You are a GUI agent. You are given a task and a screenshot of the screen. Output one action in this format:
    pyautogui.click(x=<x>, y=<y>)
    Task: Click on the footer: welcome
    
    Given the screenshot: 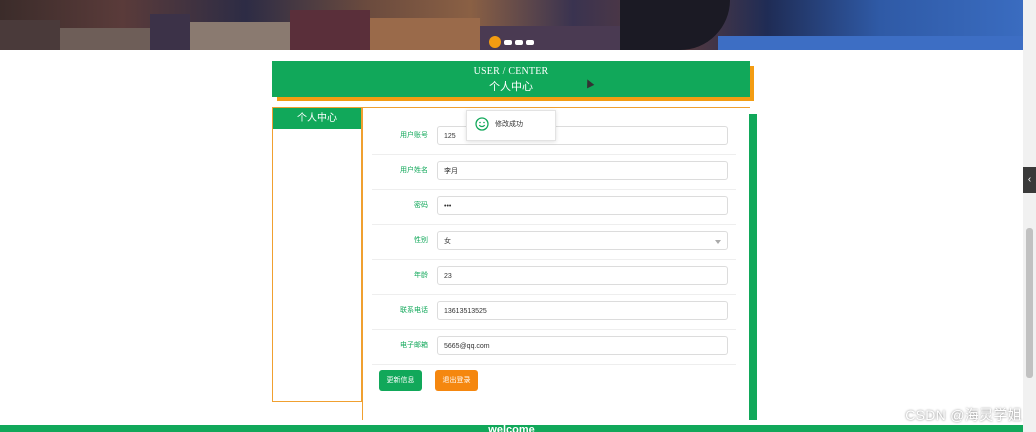 What is the action you would take?
    pyautogui.click(x=511, y=428)
    